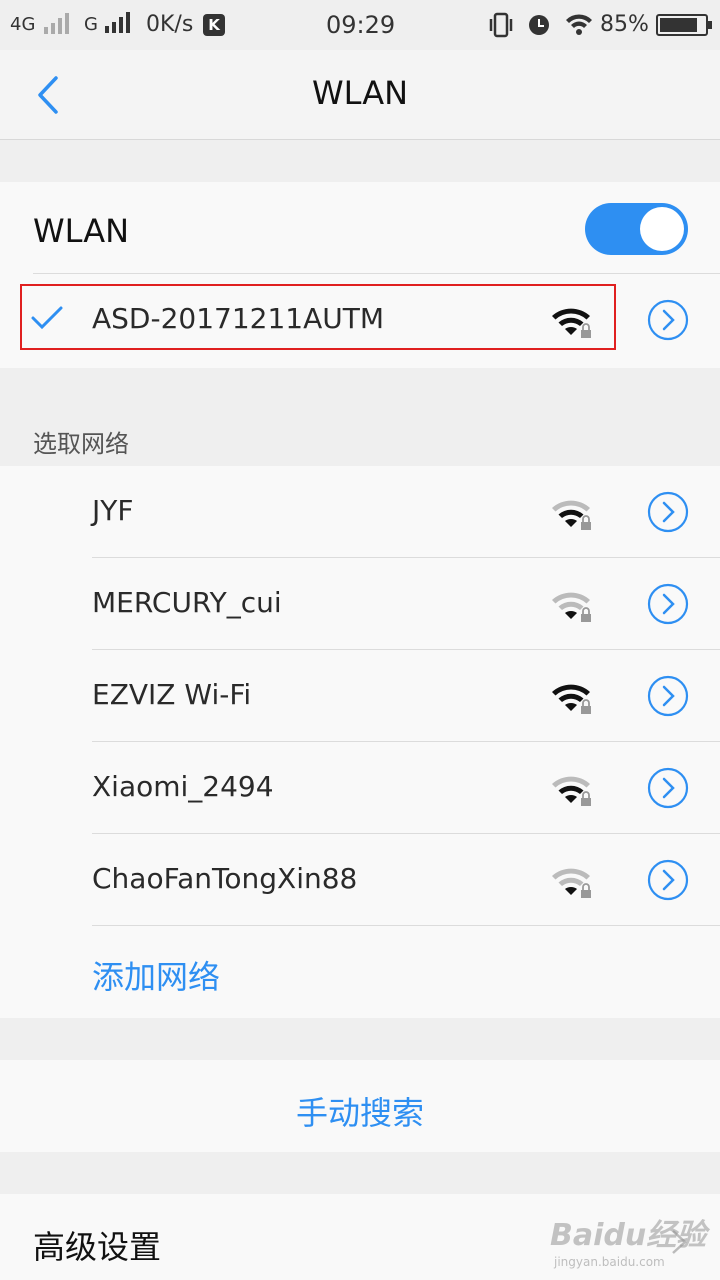  What do you see at coordinates (187, 602) in the screenshot?
I see `network-ssid: MERCURY_cui` at bounding box center [187, 602].